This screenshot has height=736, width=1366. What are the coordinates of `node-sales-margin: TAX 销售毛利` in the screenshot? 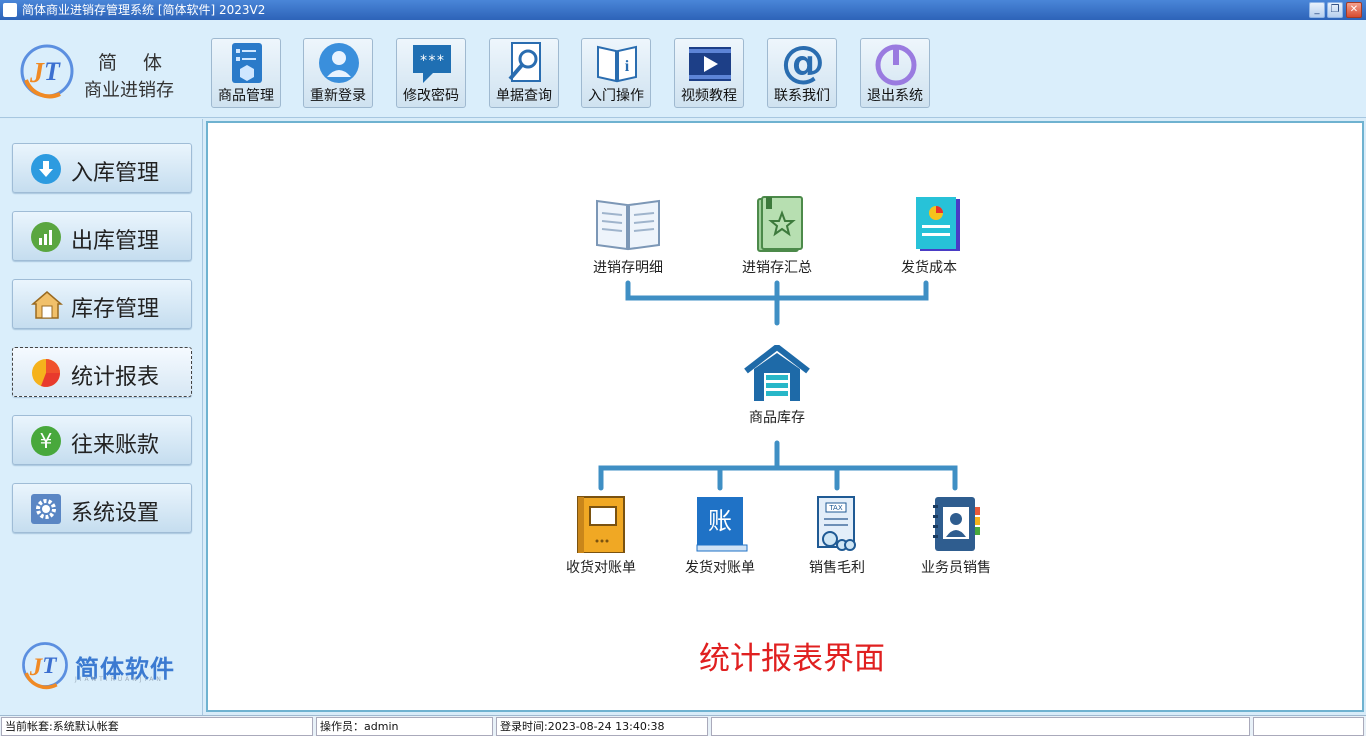 It's located at (837, 536).